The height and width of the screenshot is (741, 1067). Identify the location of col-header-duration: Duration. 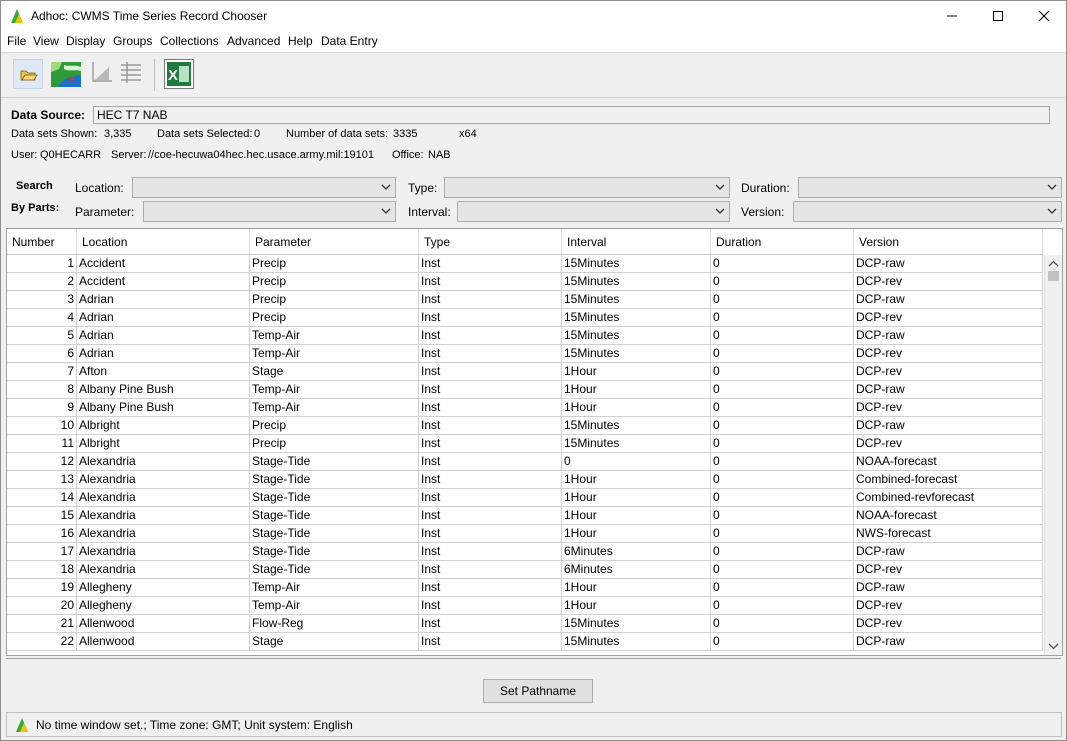
(782, 241).